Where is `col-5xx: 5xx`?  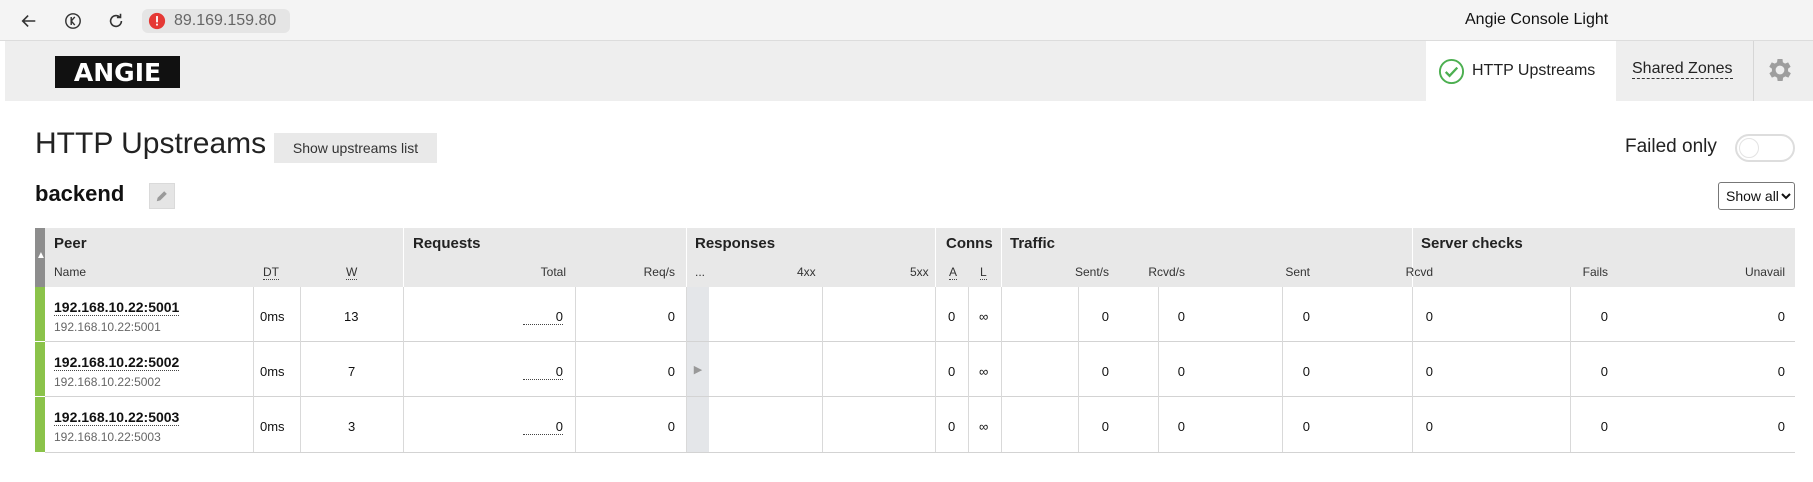
col-5xx: 5xx is located at coordinates (919, 272).